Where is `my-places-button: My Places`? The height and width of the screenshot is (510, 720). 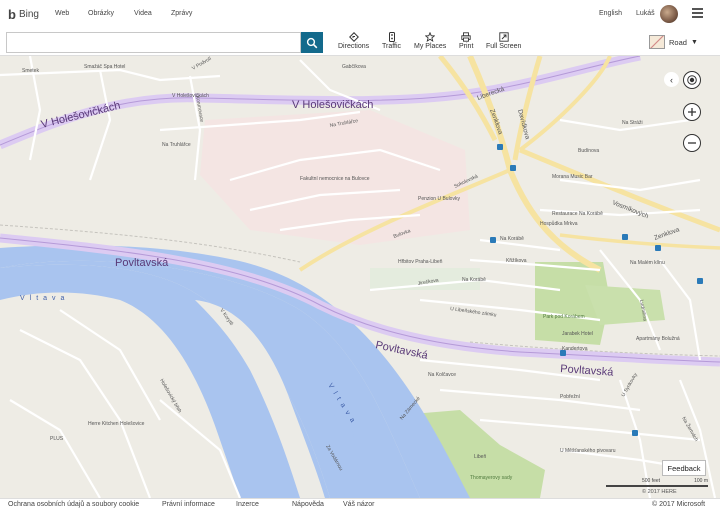
my-places-button: My Places is located at coordinates (430, 40).